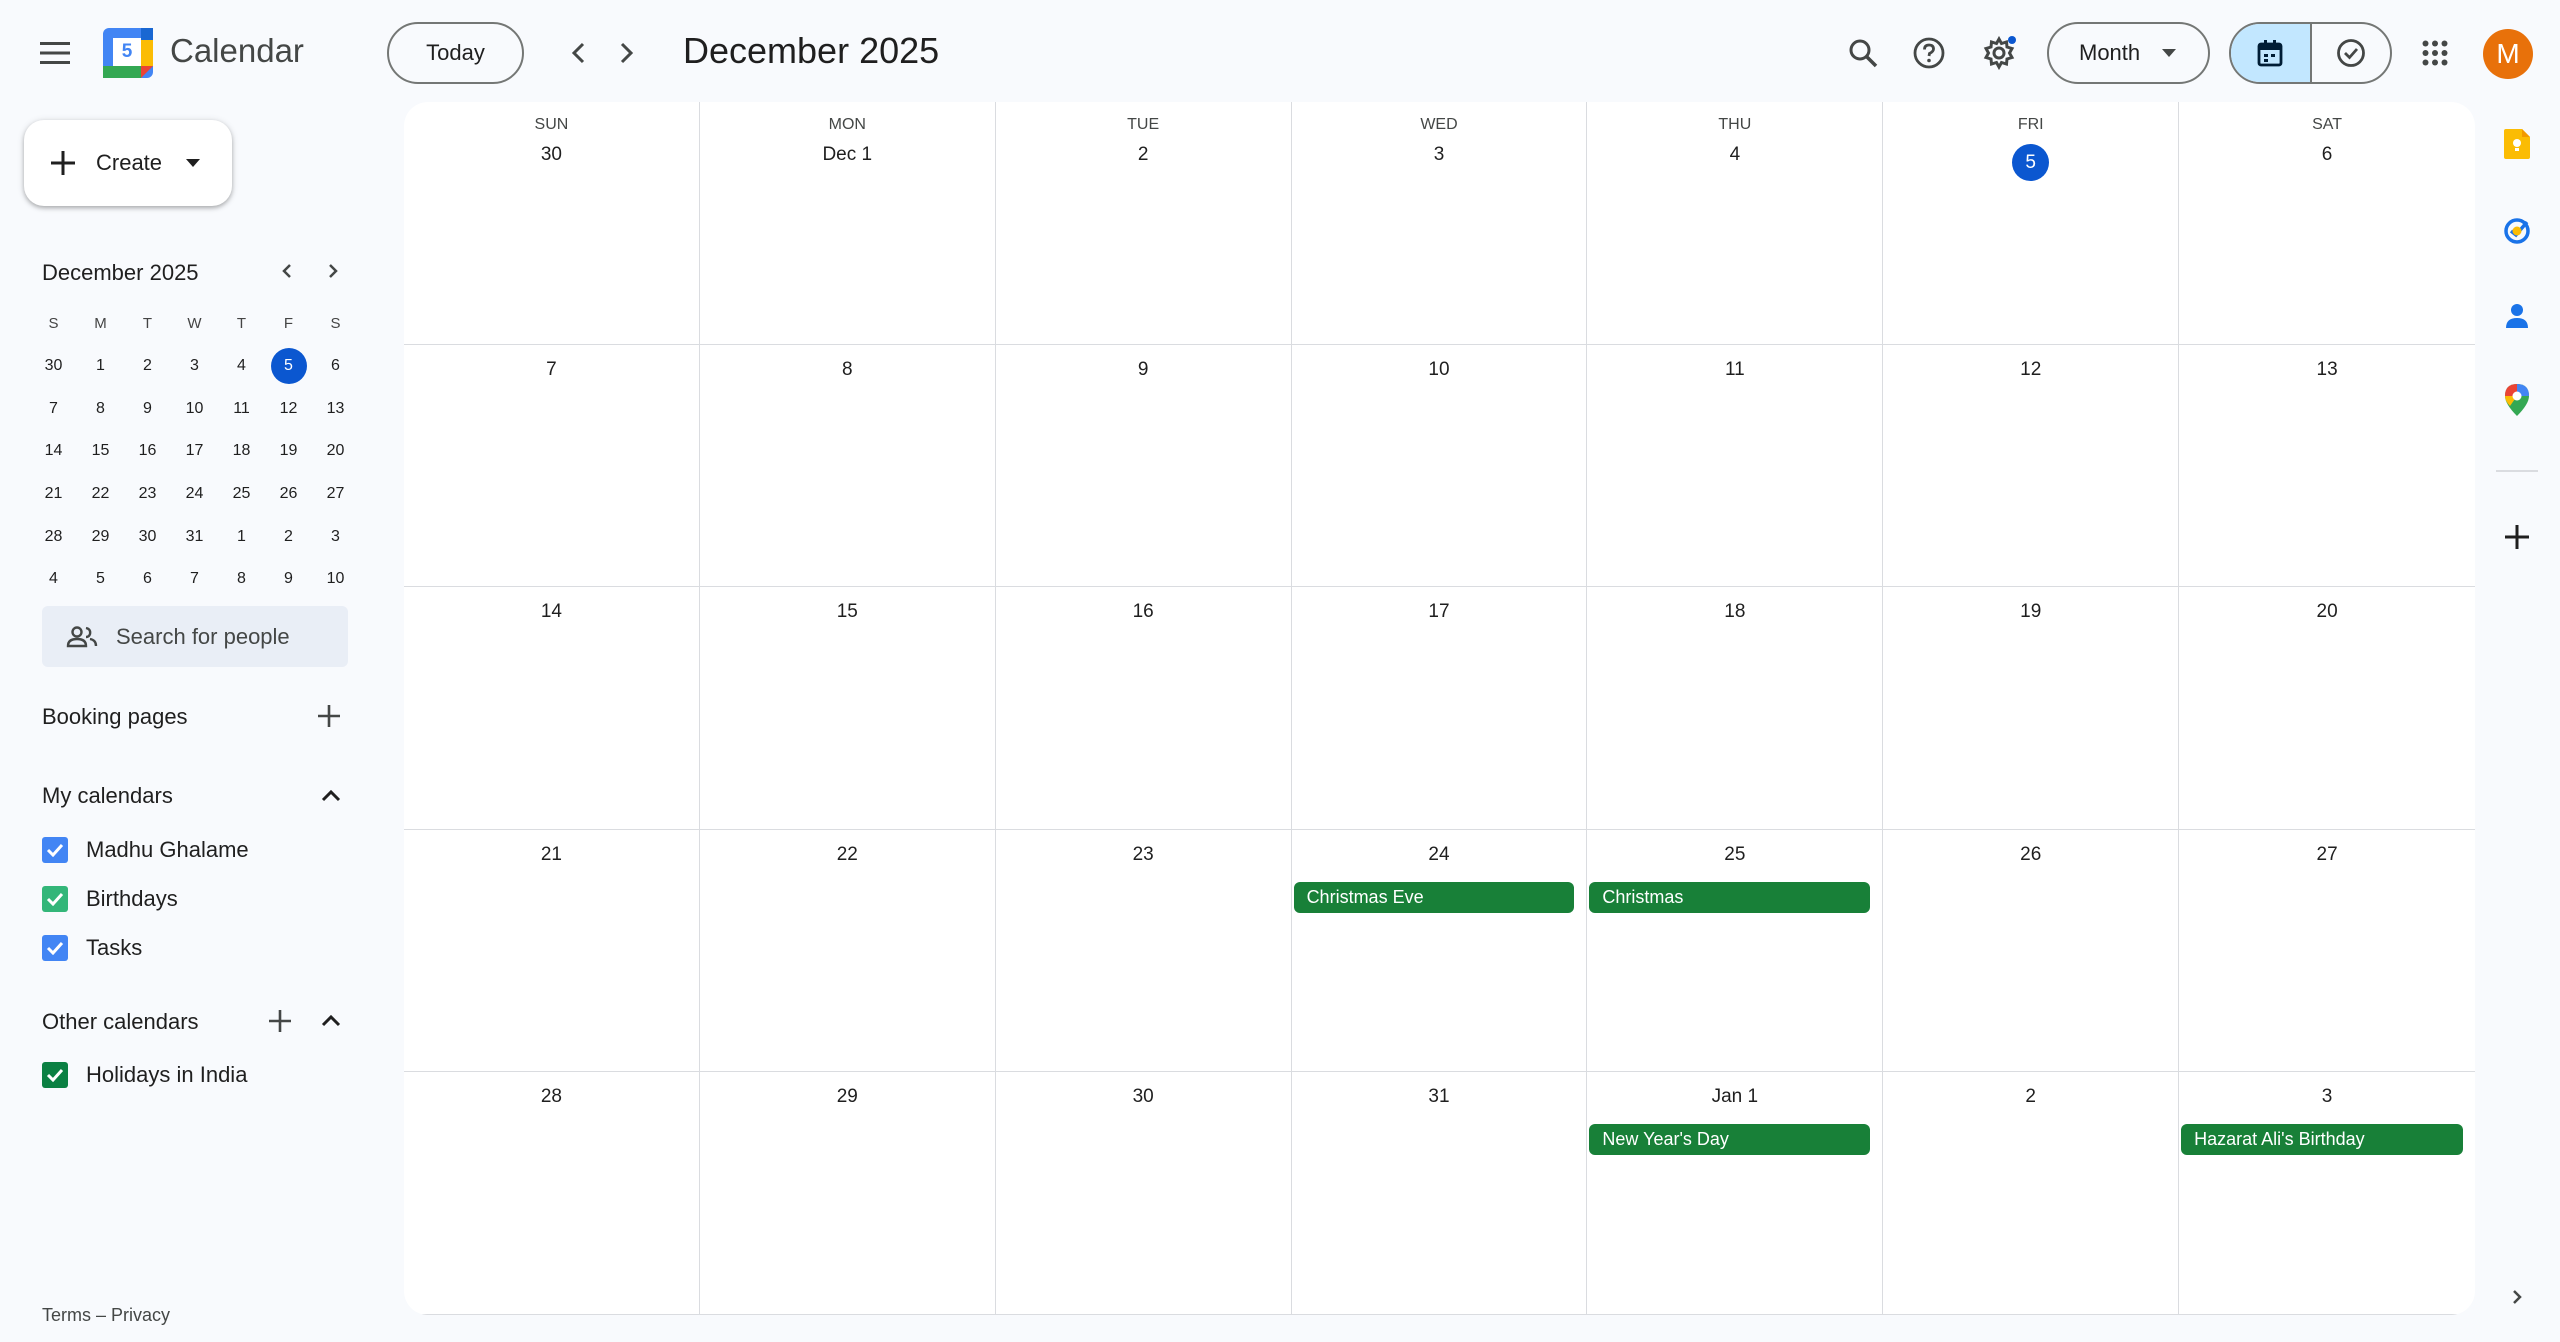 The image size is (2560, 1342). What do you see at coordinates (2030, 162) in the screenshot?
I see `day-number: 5` at bounding box center [2030, 162].